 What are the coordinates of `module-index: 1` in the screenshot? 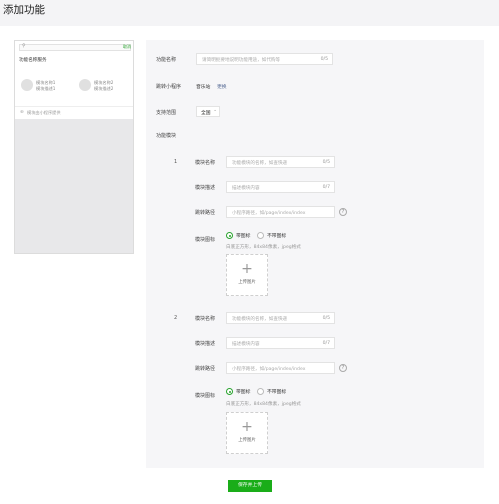 It's located at (176, 162).